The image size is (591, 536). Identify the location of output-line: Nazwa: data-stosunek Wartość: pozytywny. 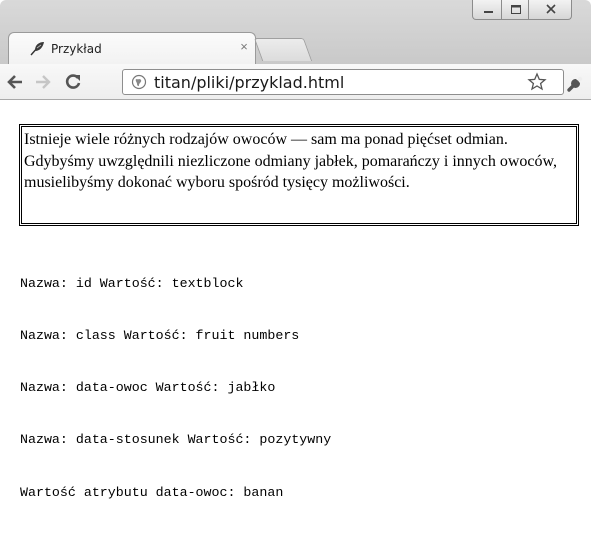
(176, 440).